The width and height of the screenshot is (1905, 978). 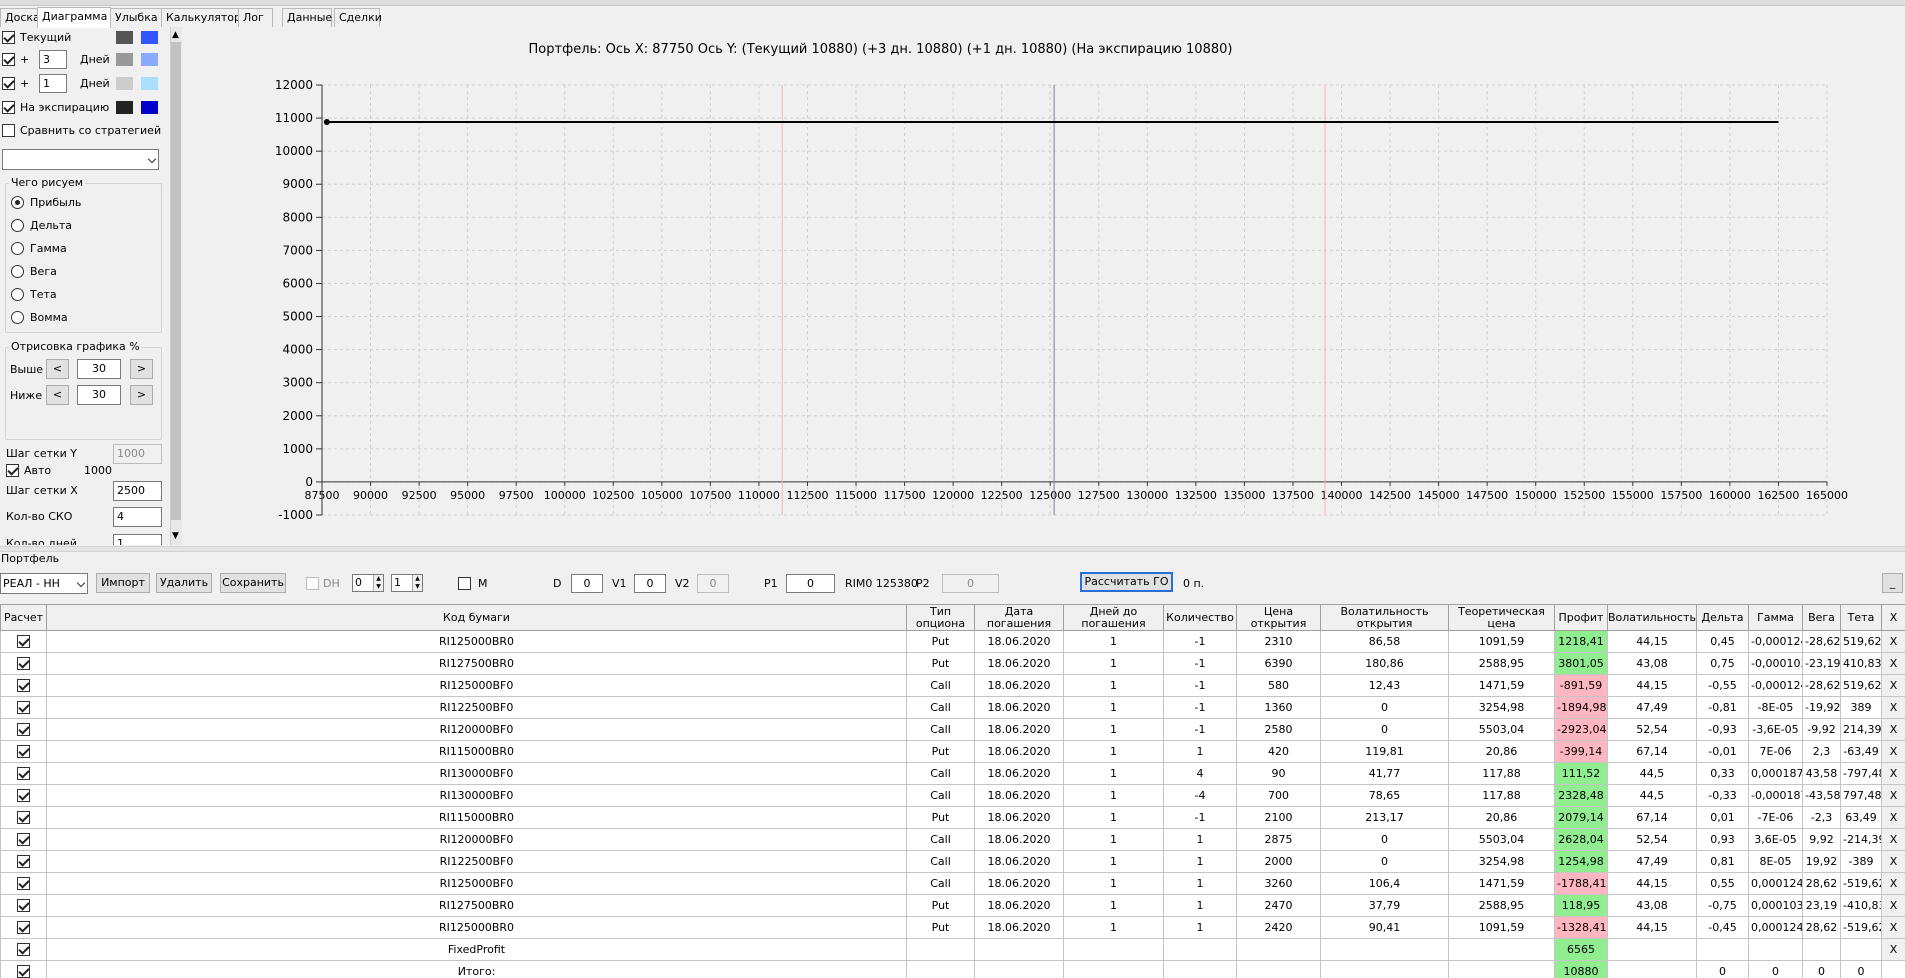 What do you see at coordinates (1775, 617) in the screenshot?
I see `column-header: Гамма` at bounding box center [1775, 617].